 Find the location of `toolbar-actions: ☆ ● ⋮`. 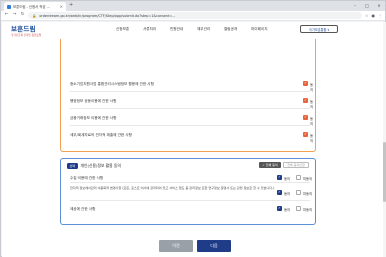

toolbar-actions: ☆ ● ⋮ is located at coordinates (373, 15).